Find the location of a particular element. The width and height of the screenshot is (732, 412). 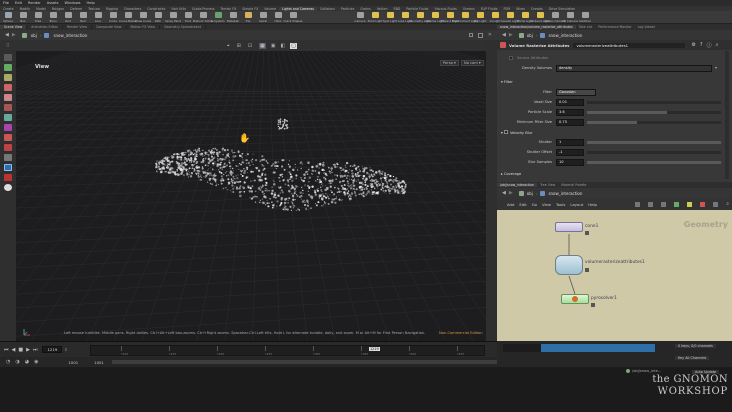

node-name-field: volumerasterizeattributes1 is located at coordinates (629, 45).